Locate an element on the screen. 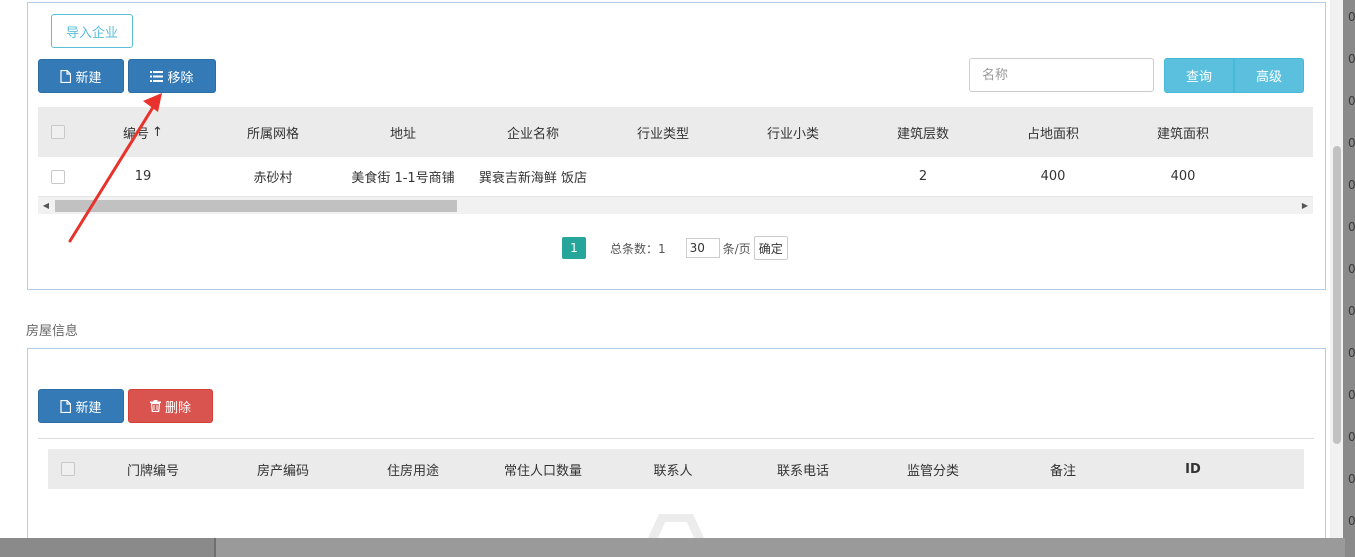 This screenshot has width=1355, height=557. column-header-housing-use: 住房用途 is located at coordinates (413, 469).